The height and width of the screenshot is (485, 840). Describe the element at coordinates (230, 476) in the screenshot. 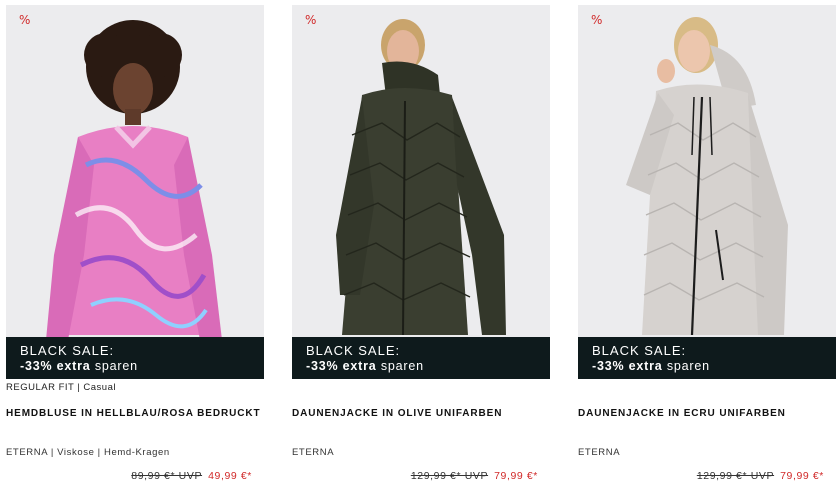

I see `sale-price: 49,99 €*` at that location.